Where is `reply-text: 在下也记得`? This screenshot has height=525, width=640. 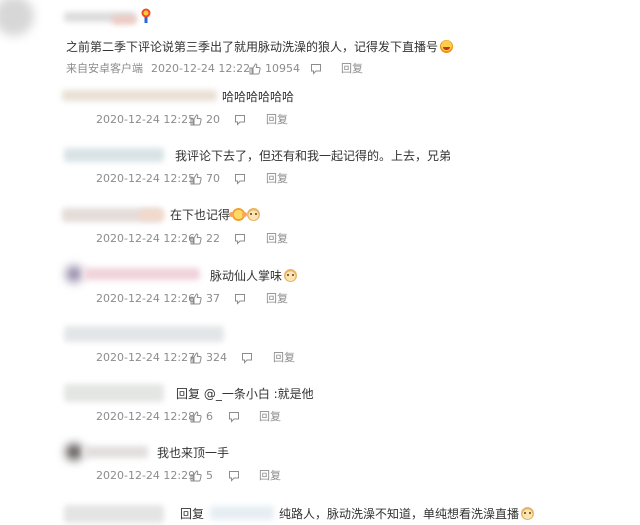
reply-text: 在下也记得 is located at coordinates (215, 215).